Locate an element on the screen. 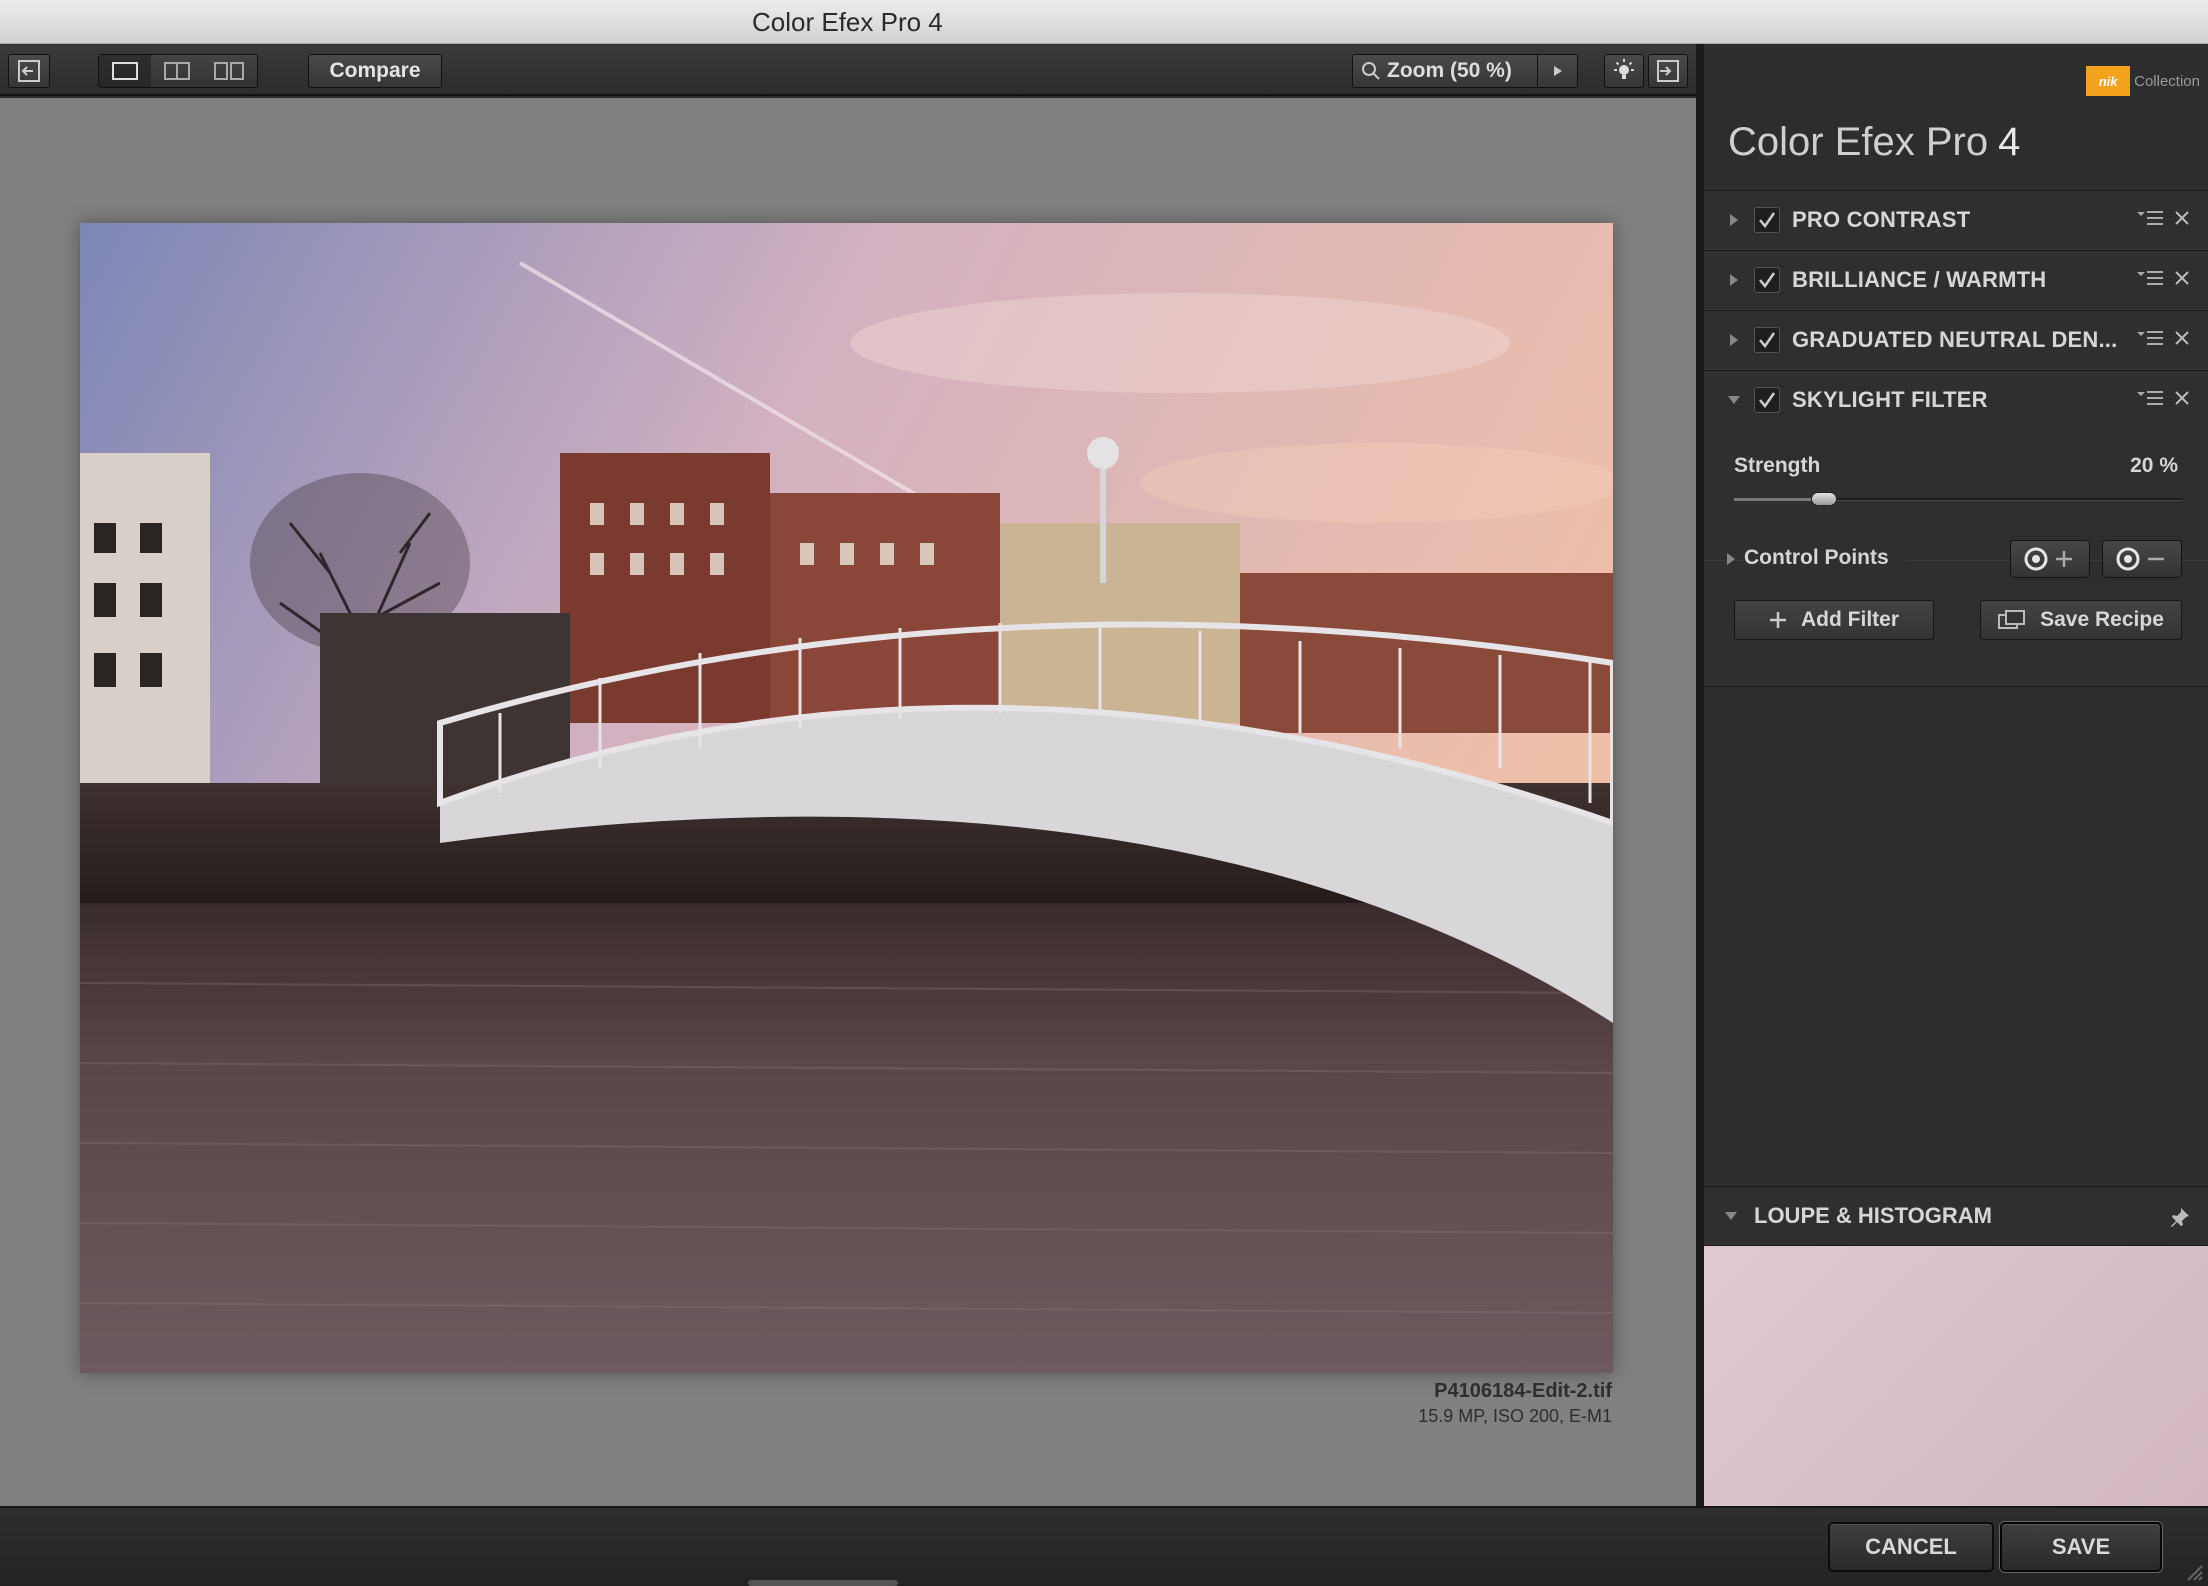 This screenshot has height=1586, width=2208. panel-title-text: Color Efex Pro is located at coordinates (1858, 142).